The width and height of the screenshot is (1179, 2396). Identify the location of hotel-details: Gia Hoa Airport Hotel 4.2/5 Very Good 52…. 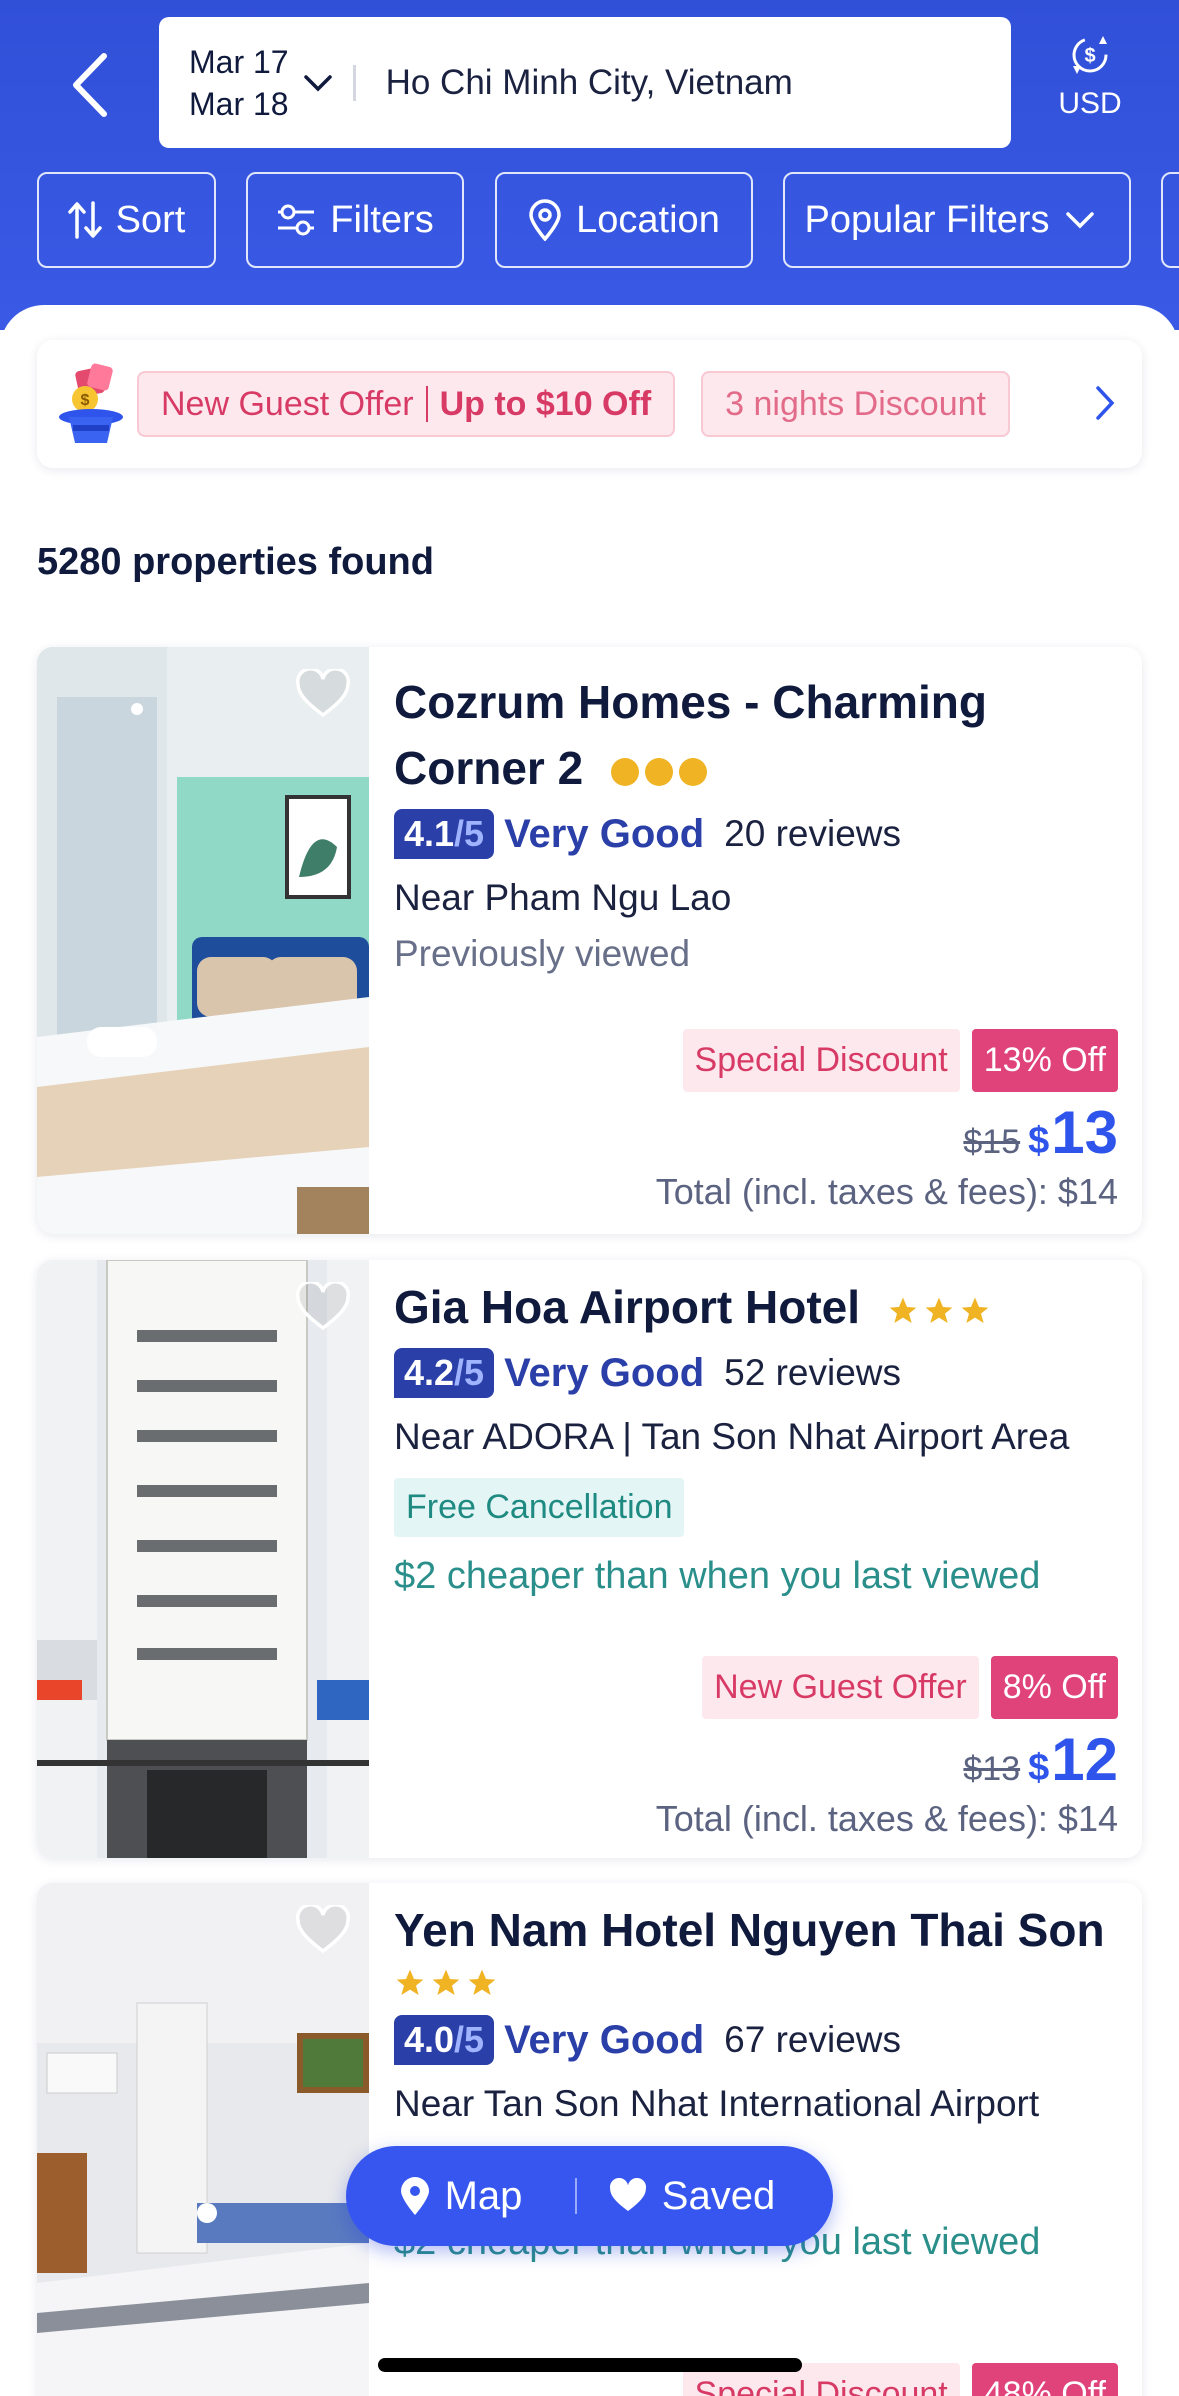
(756, 1429).